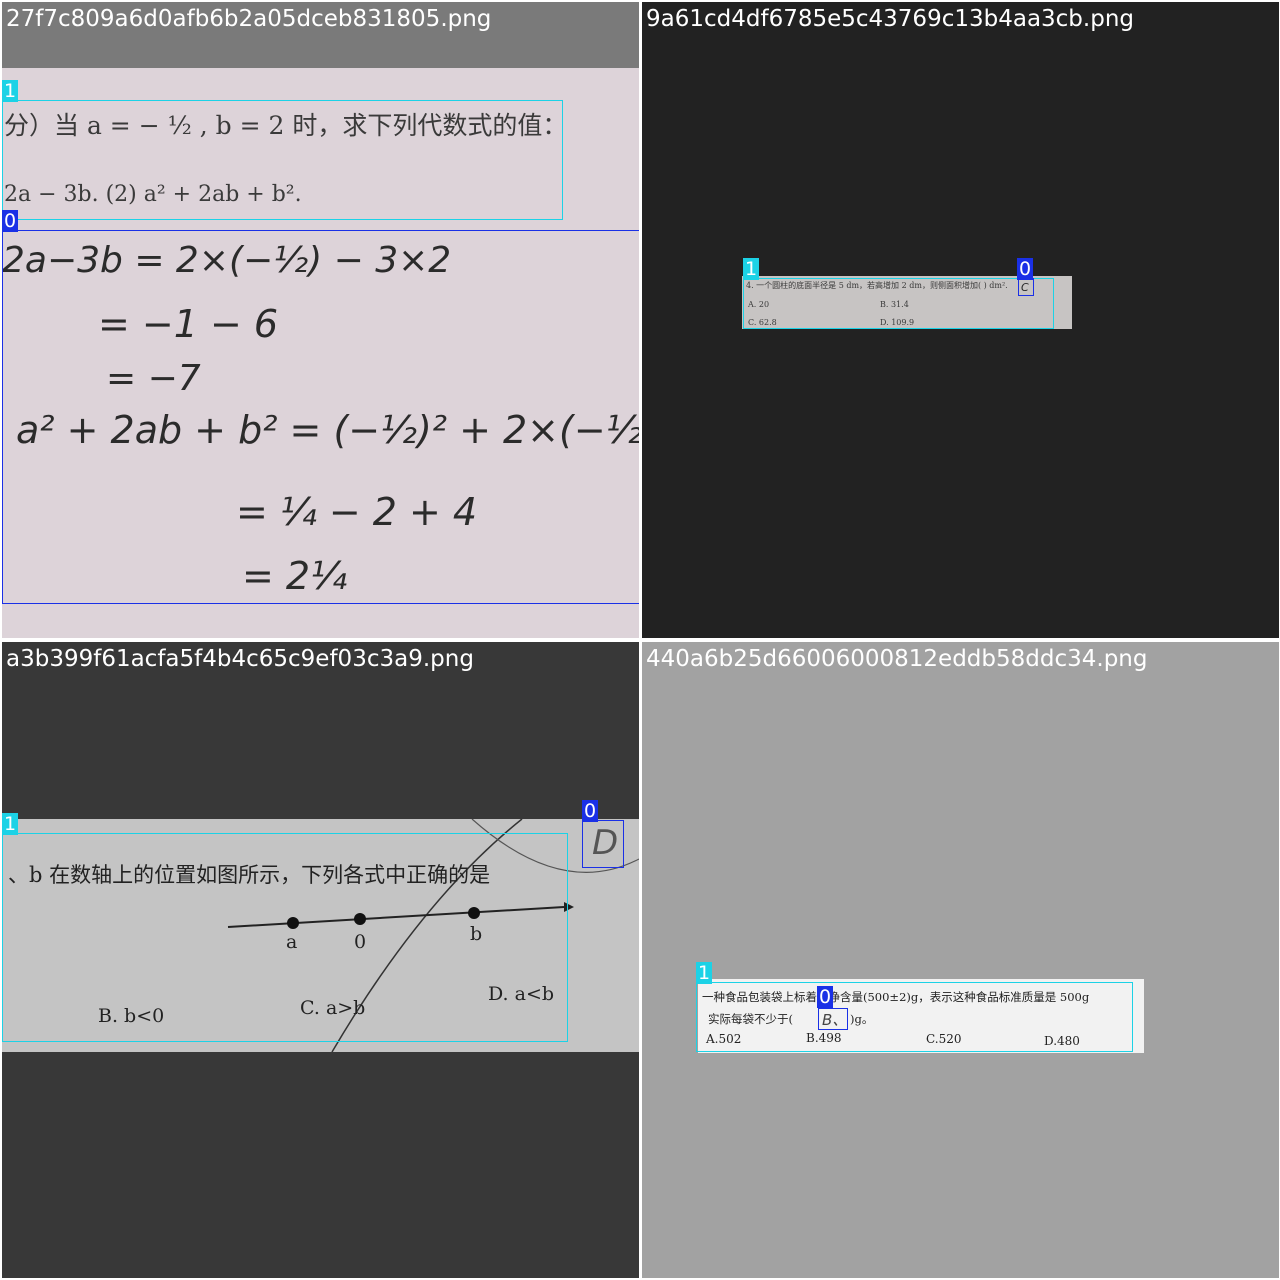 This screenshot has height=1280, width=1280. Describe the element at coordinates (890, 19) in the screenshot. I see `tile-filename: 9a61cd4df6785e5c43769c13b4aa3cb.png` at that location.